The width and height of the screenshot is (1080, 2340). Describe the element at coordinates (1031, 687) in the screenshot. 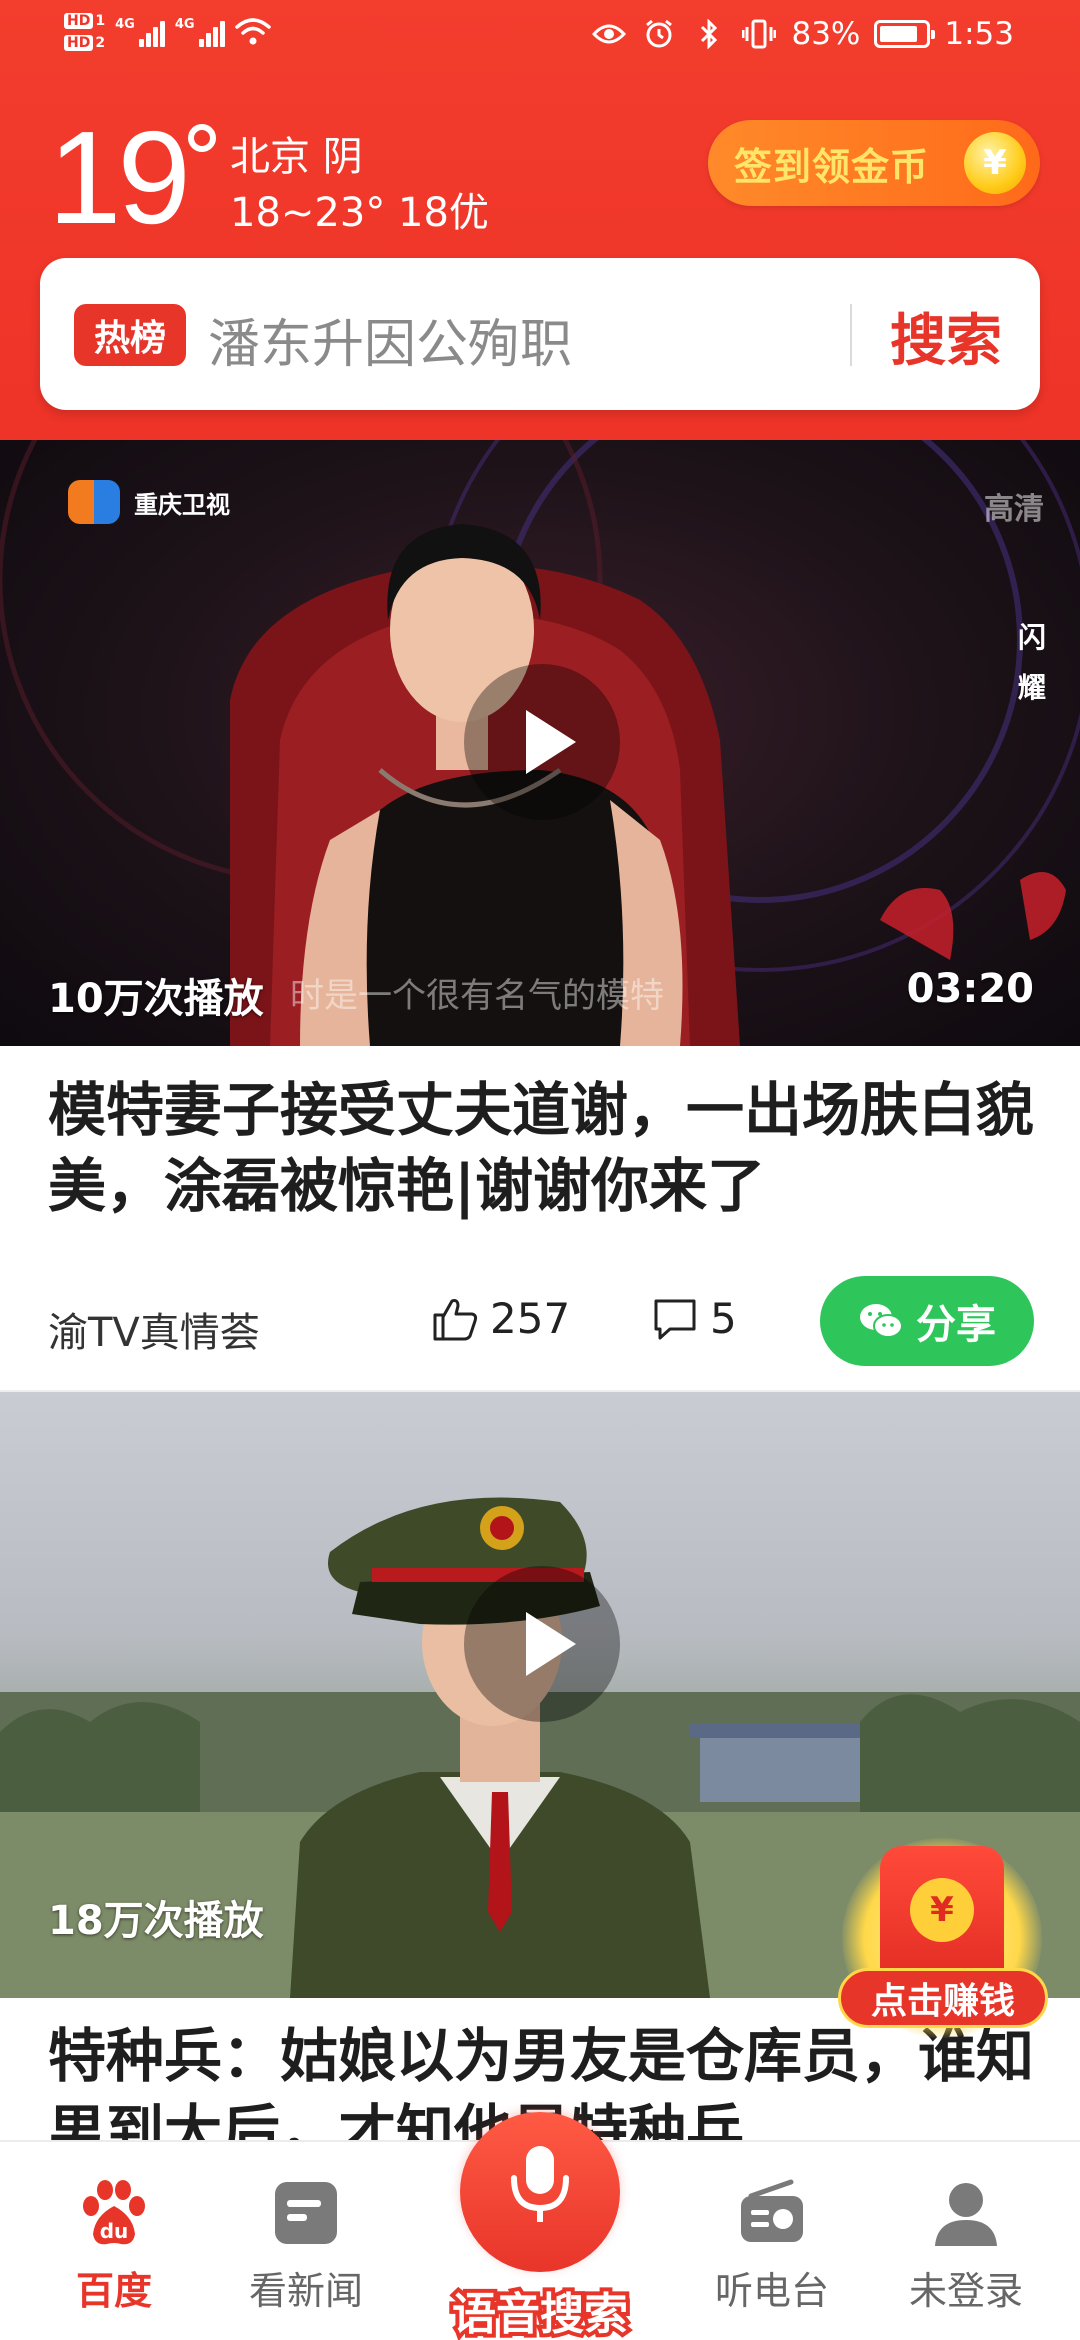

I see `side-tag-2: 耀` at that location.